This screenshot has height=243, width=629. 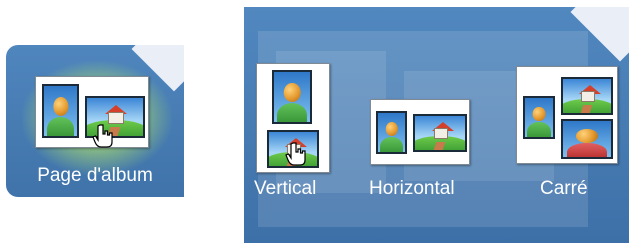 I want to click on portrait-thumbnail-red-icon, so click(x=587, y=139).